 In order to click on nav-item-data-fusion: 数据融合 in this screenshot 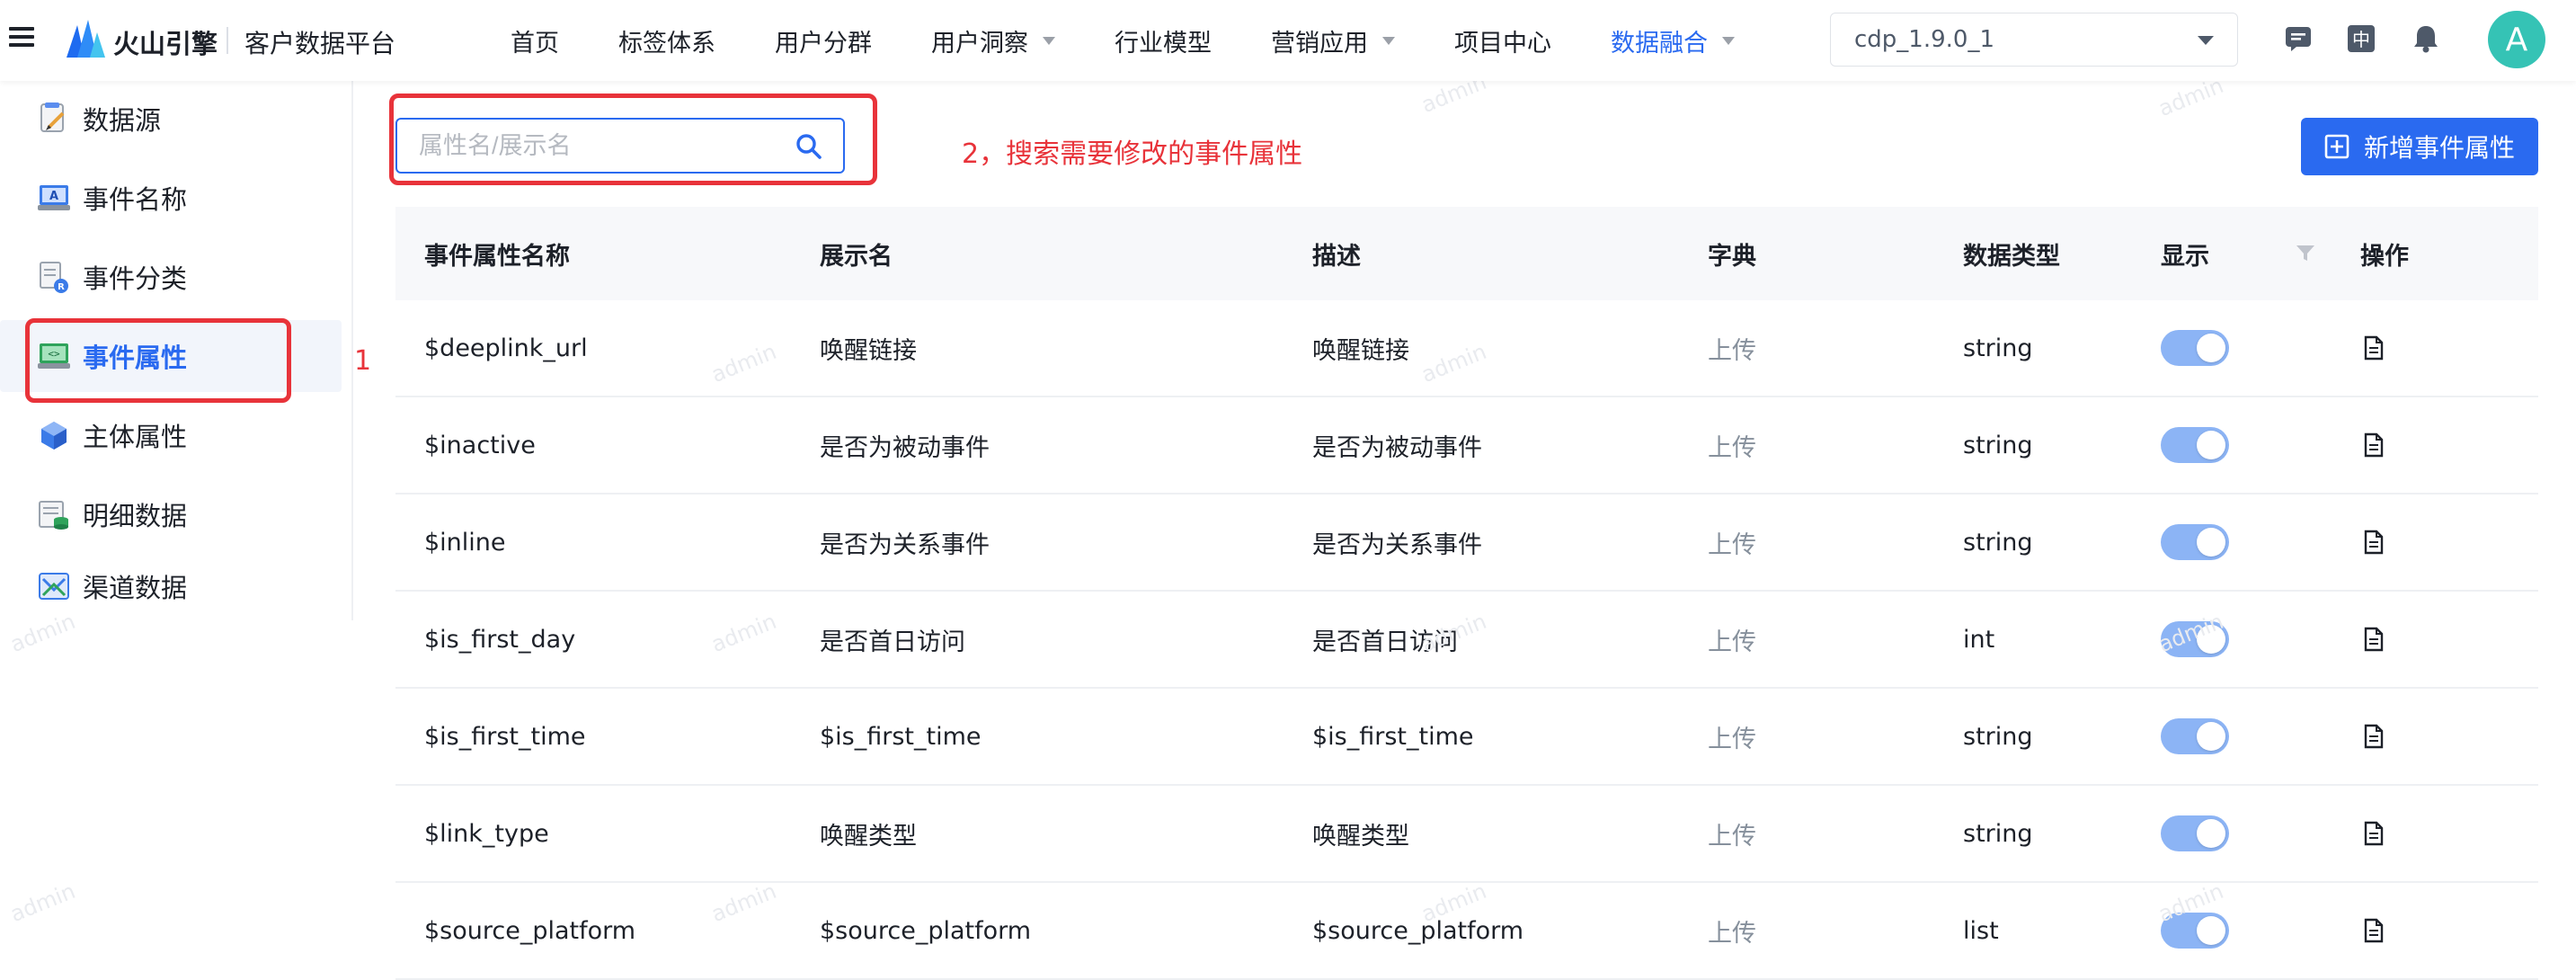, I will do `click(1673, 41)`.